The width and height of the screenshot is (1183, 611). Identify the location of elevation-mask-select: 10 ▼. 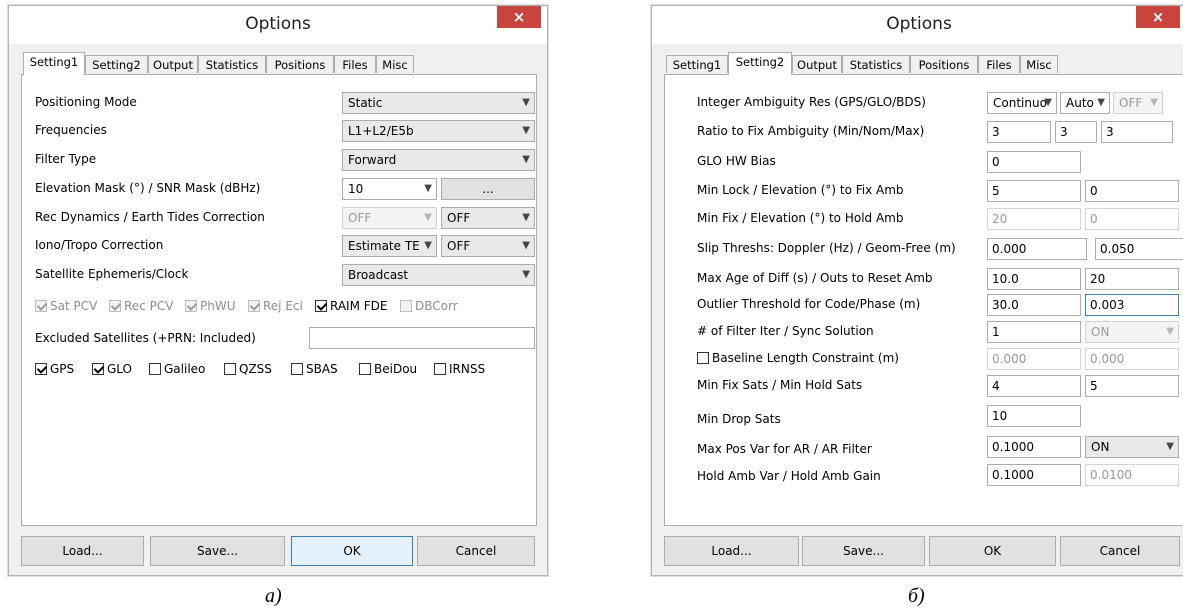
(389, 189).